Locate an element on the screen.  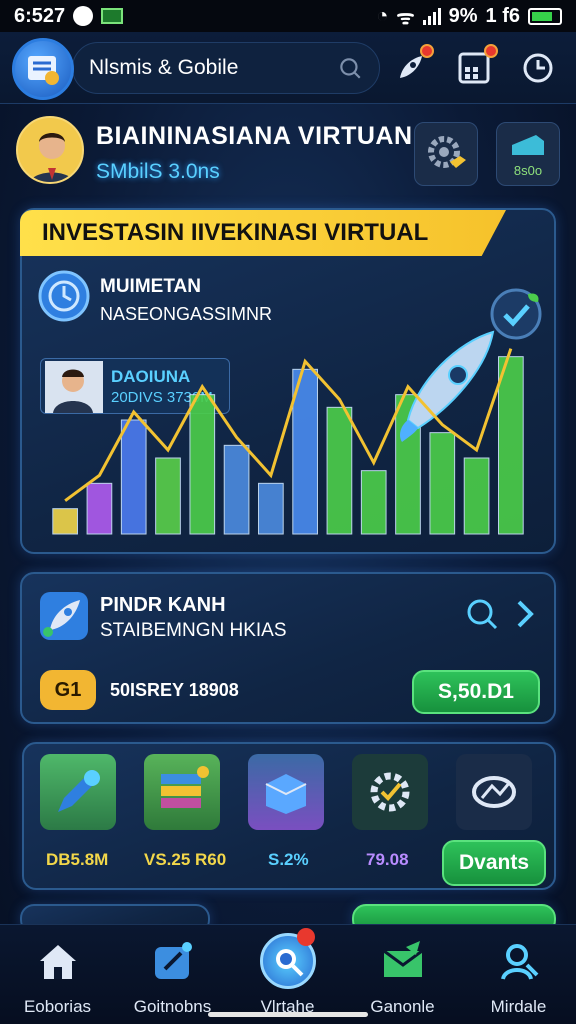
status-extra: 1 f6 is located at coordinates (502, 15).